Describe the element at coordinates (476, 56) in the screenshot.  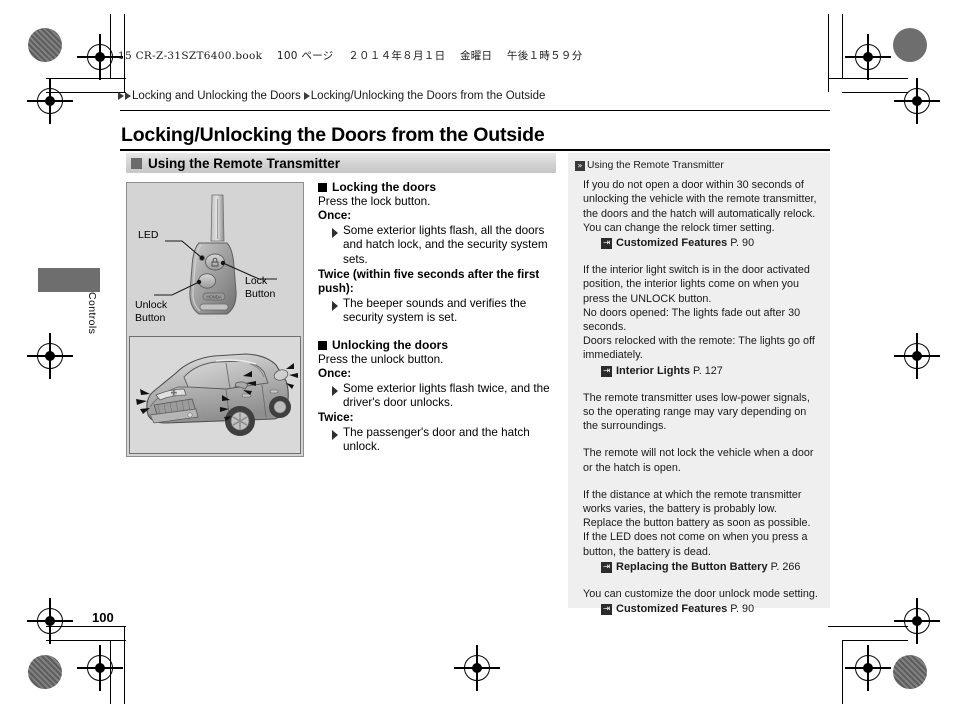
I see `print-header-weekday: 金曜日` at that location.